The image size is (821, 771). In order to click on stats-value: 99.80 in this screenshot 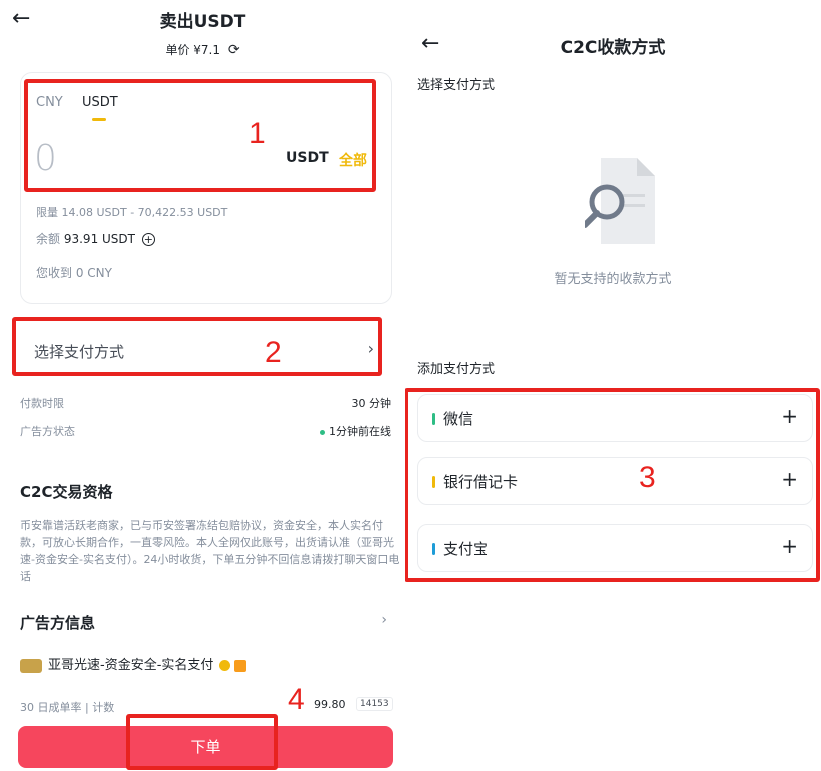, I will do `click(330, 704)`.